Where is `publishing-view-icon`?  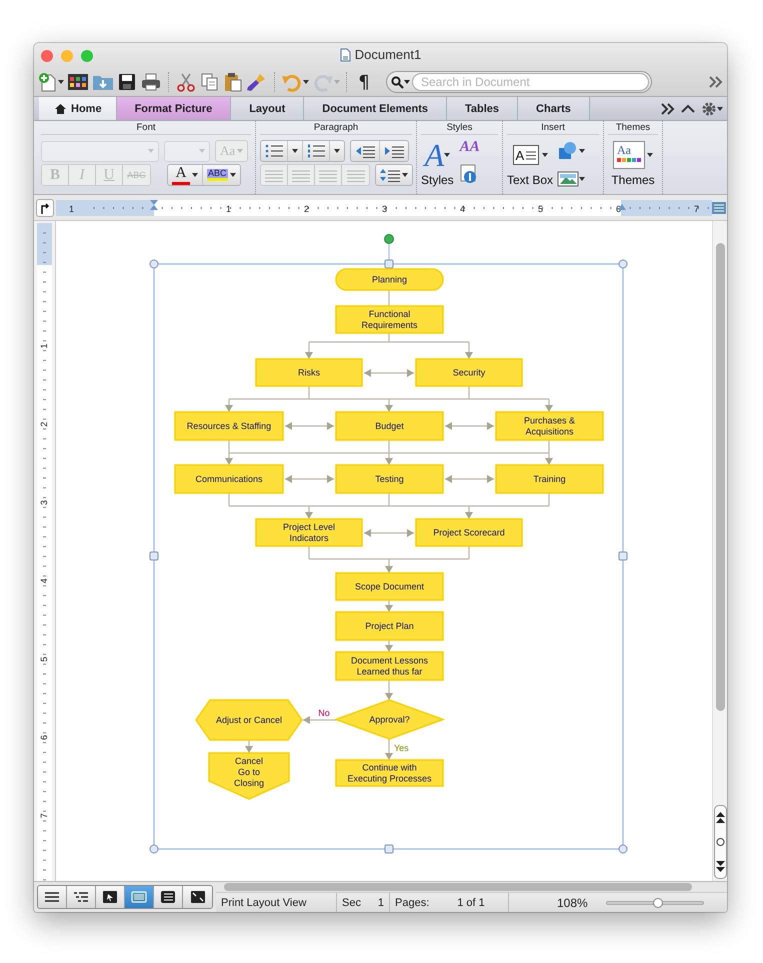 publishing-view-icon is located at coordinates (110, 897).